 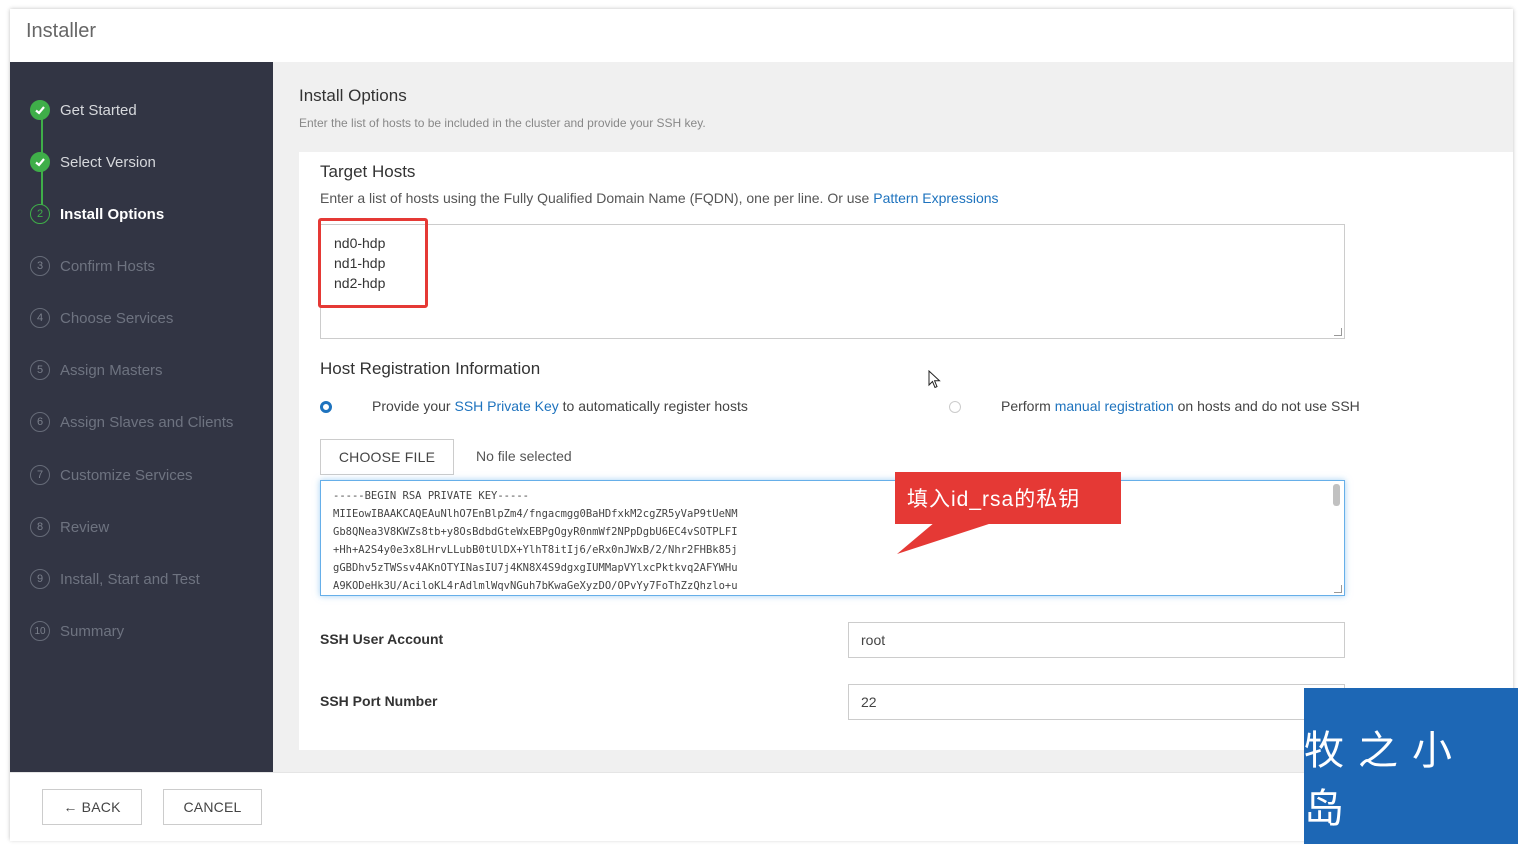 I want to click on step-label: Assign Slaves and Clients, so click(x=147, y=422).